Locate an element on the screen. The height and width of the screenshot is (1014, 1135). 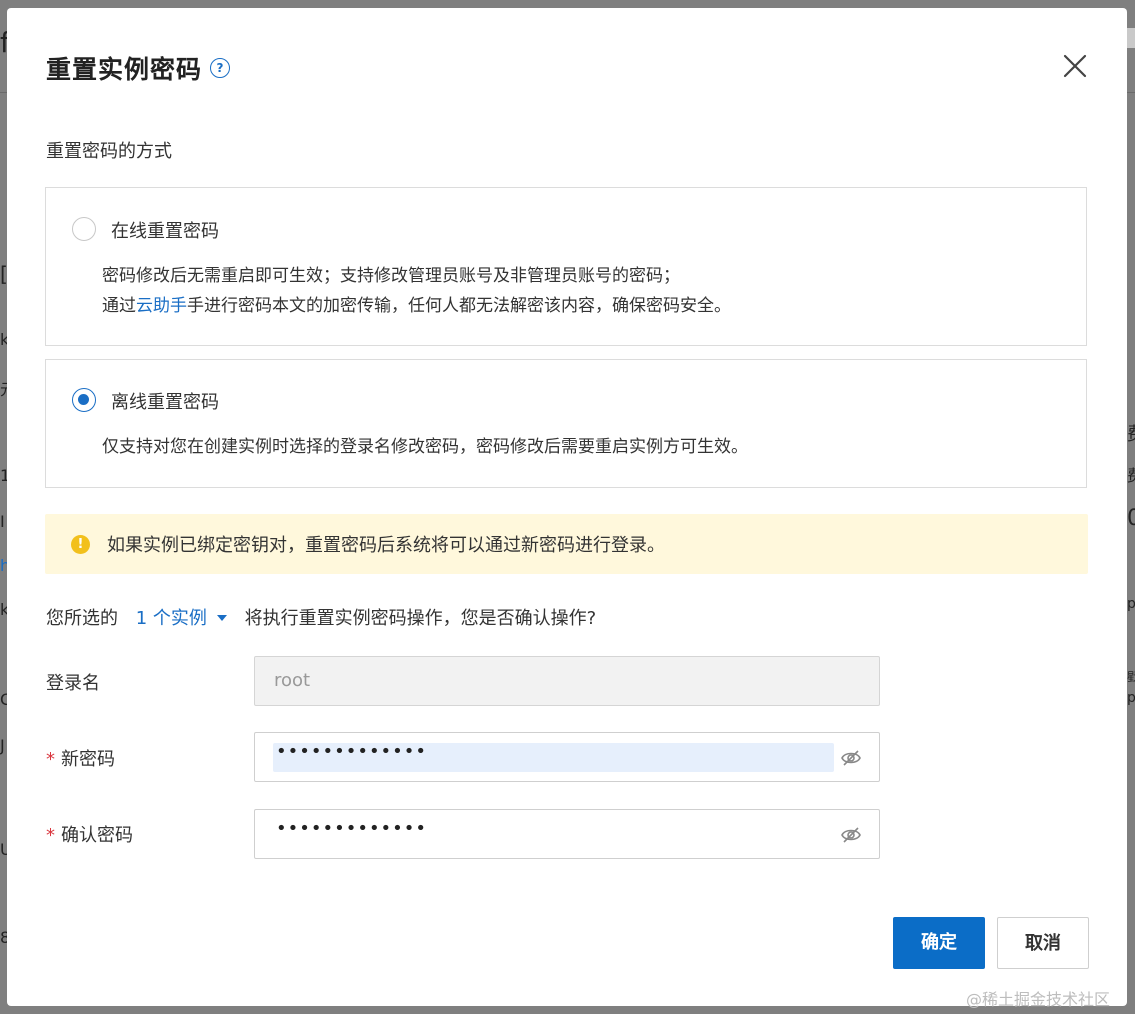
new-password-value: ••••••••••••• is located at coordinates (351, 751).